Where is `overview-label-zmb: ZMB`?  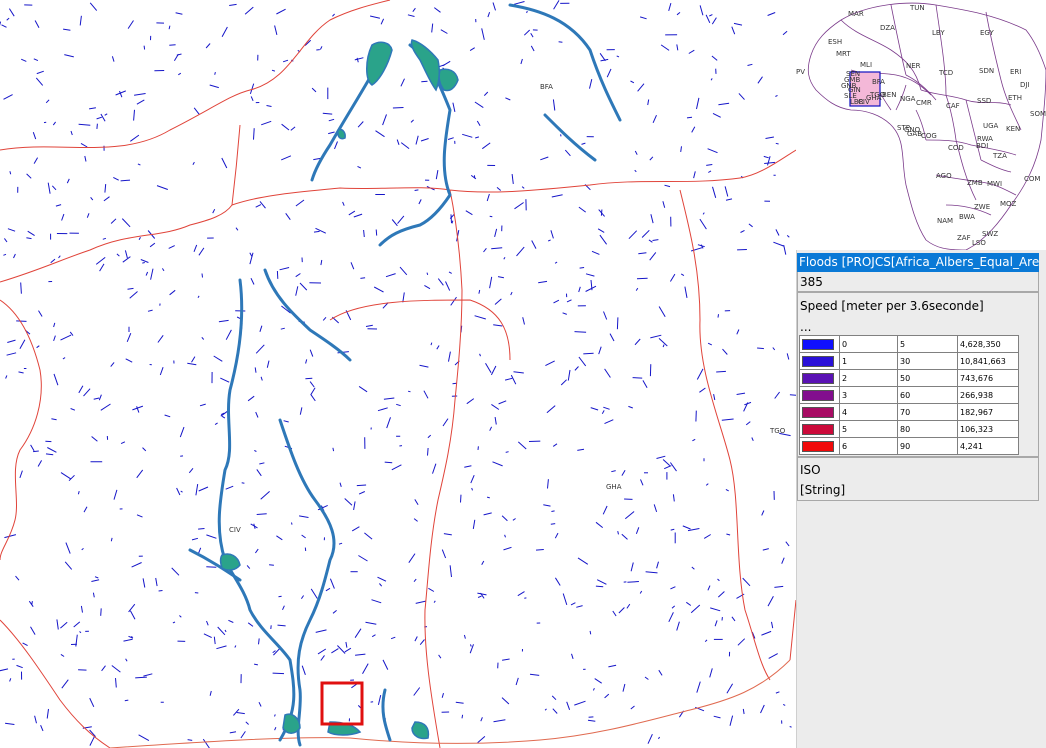
overview-label-zmb: ZMB is located at coordinates (975, 183).